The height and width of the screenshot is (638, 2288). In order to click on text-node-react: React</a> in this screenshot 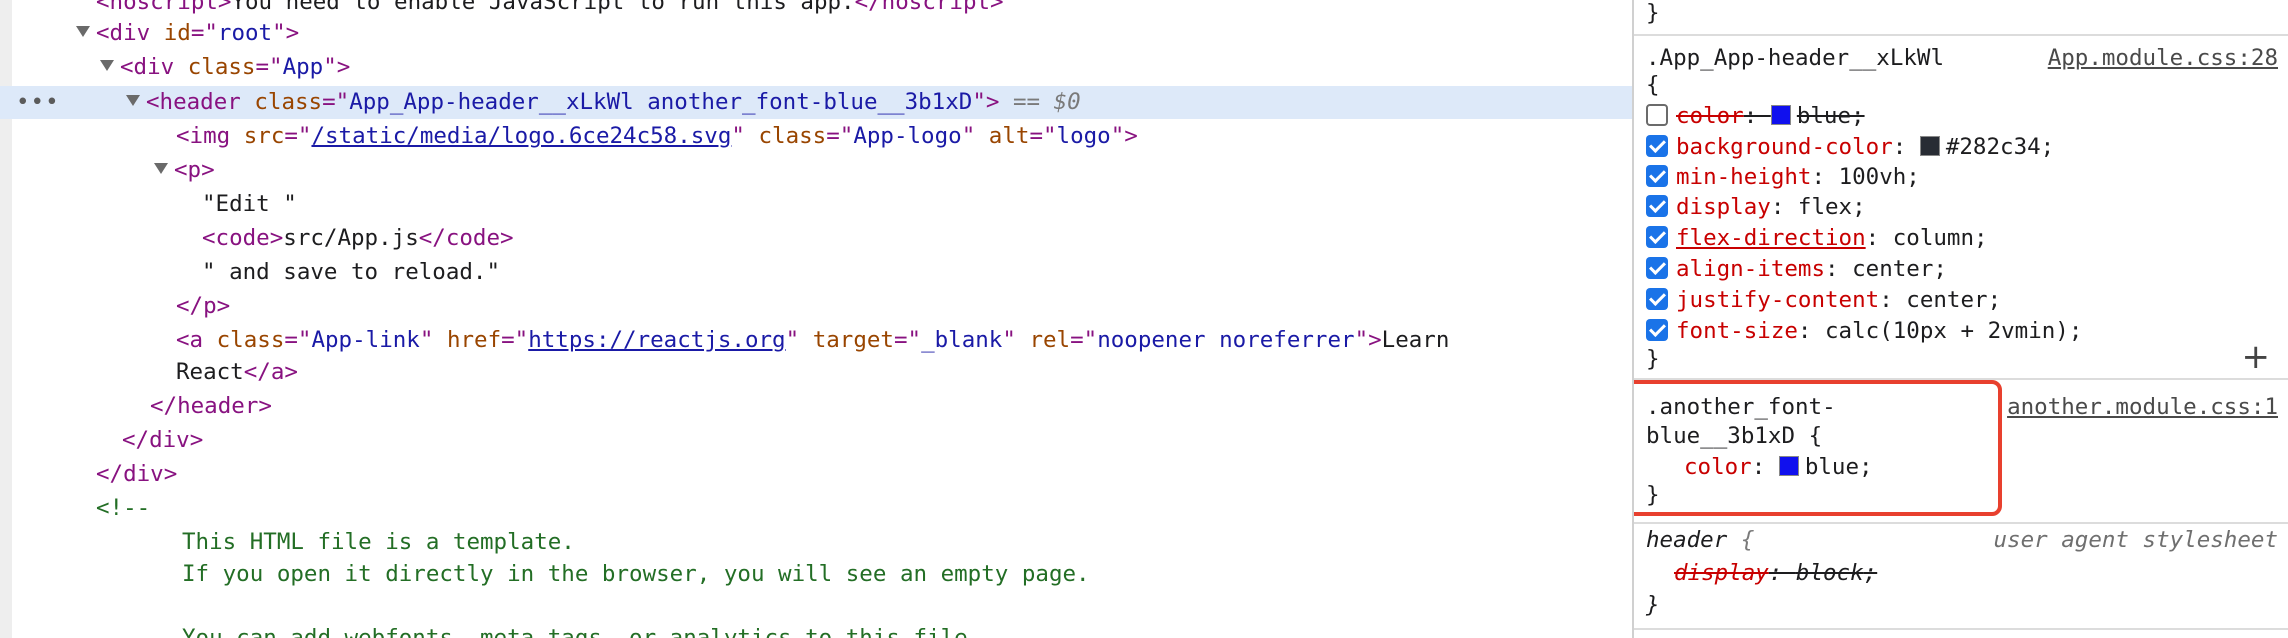, I will do `click(816, 372)`.